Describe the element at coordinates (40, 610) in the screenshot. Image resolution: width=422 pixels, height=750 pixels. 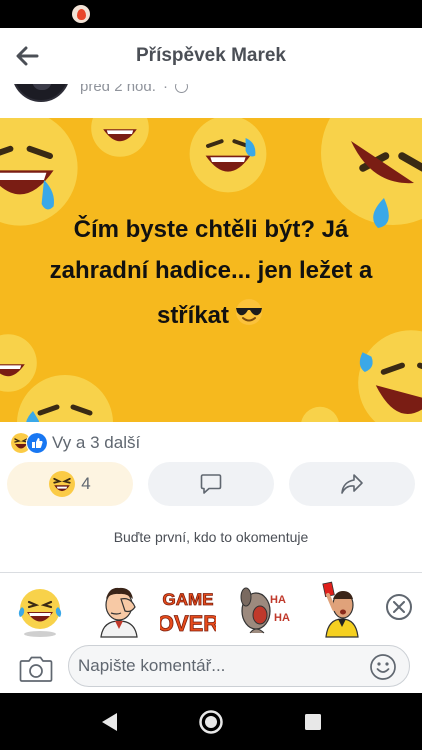
I see `laughing-emoji-sticker` at that location.